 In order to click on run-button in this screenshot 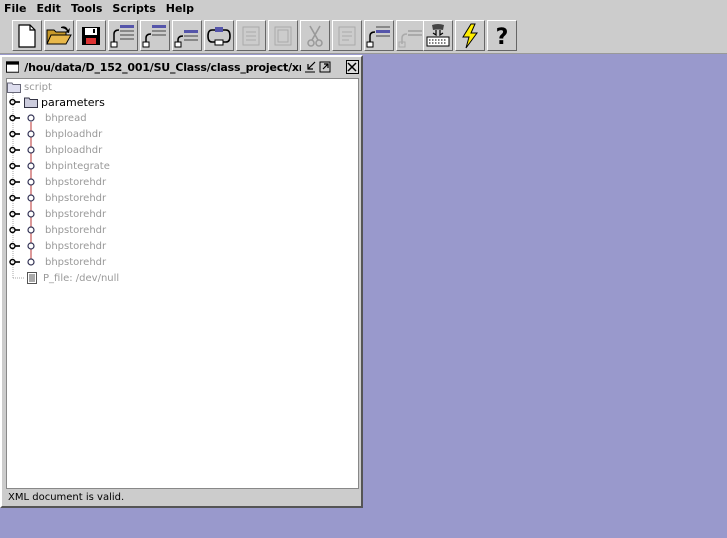, I will do `click(470, 35)`.